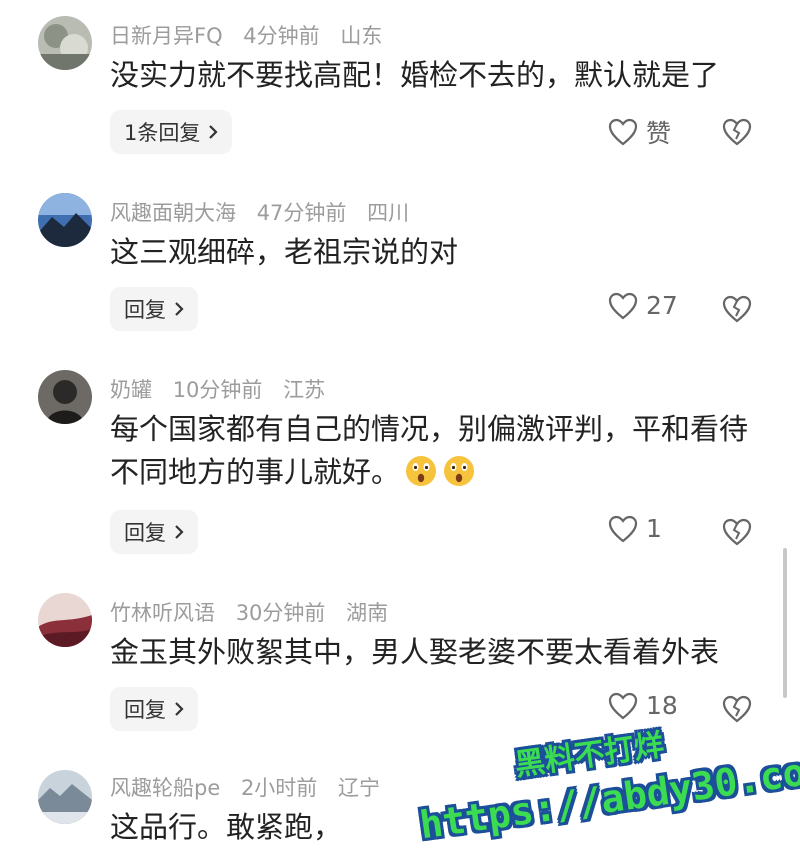 The width and height of the screenshot is (800, 862). What do you see at coordinates (367, 613) in the screenshot?
I see `location: 湖南` at bounding box center [367, 613].